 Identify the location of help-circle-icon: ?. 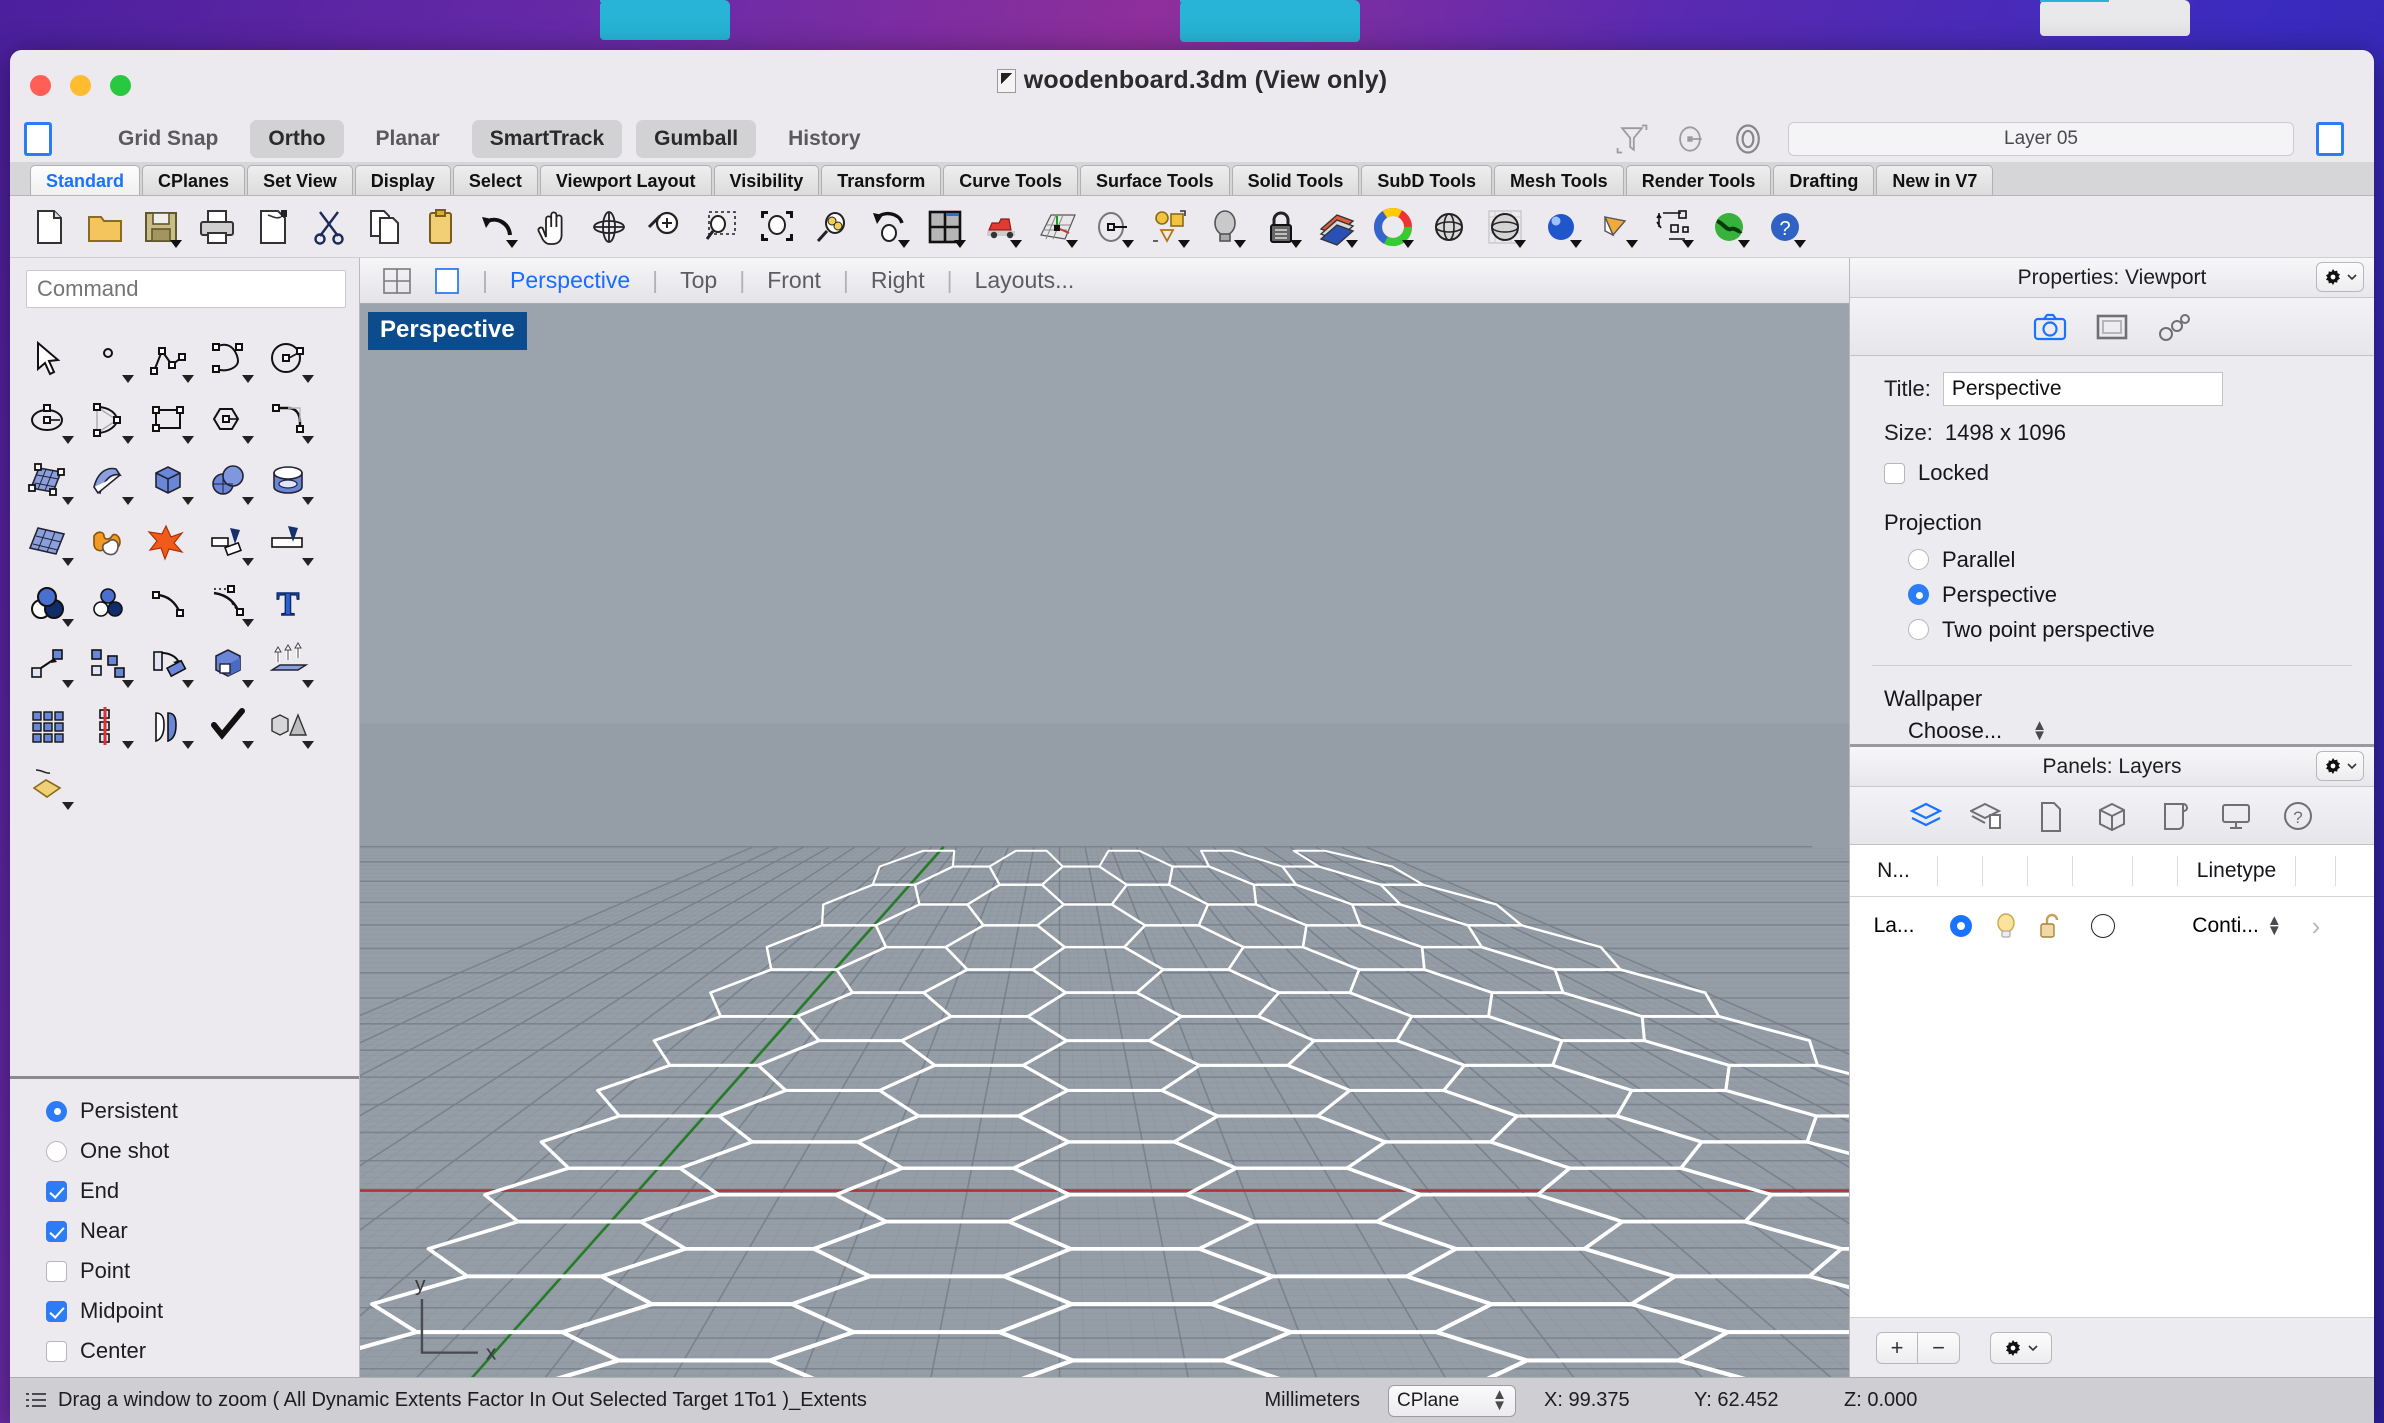
(2298, 816).